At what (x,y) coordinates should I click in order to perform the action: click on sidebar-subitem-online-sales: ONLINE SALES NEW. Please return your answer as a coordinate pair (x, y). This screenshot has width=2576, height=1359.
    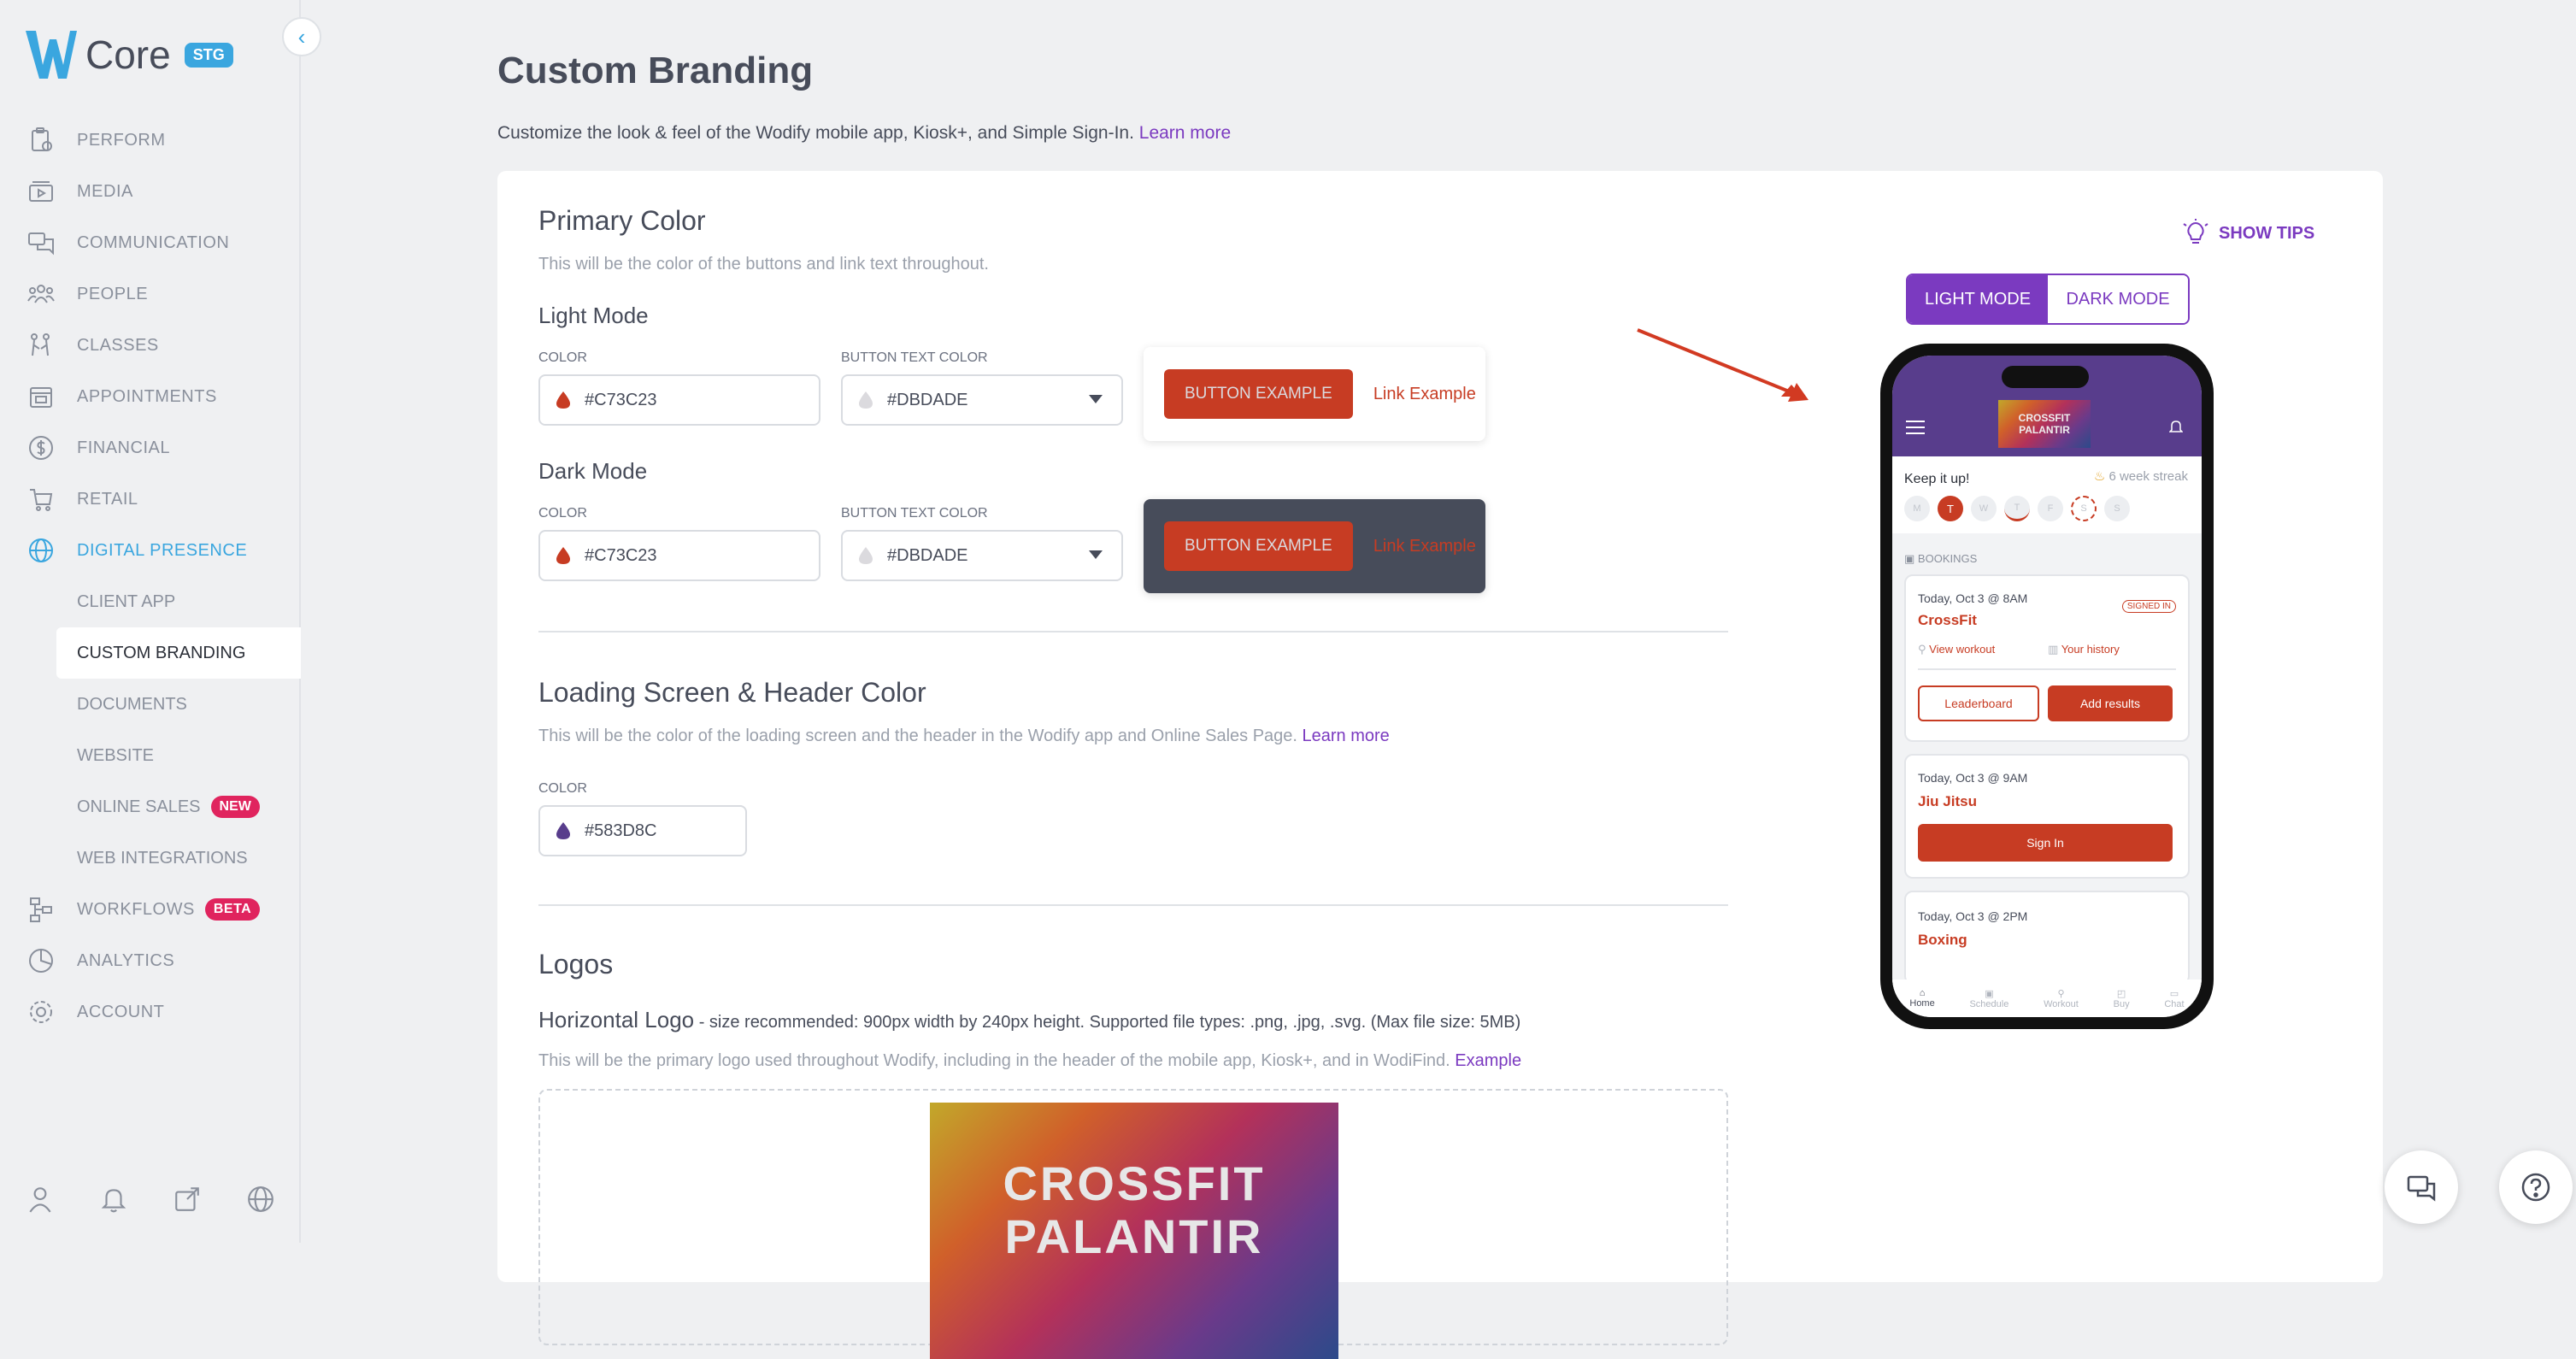
    Looking at the image, I should click on (150, 806).